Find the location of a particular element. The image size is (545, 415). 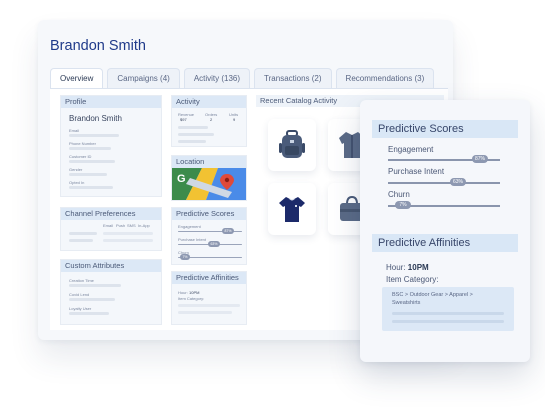

mini-score-pill: 63% is located at coordinates (214, 244).